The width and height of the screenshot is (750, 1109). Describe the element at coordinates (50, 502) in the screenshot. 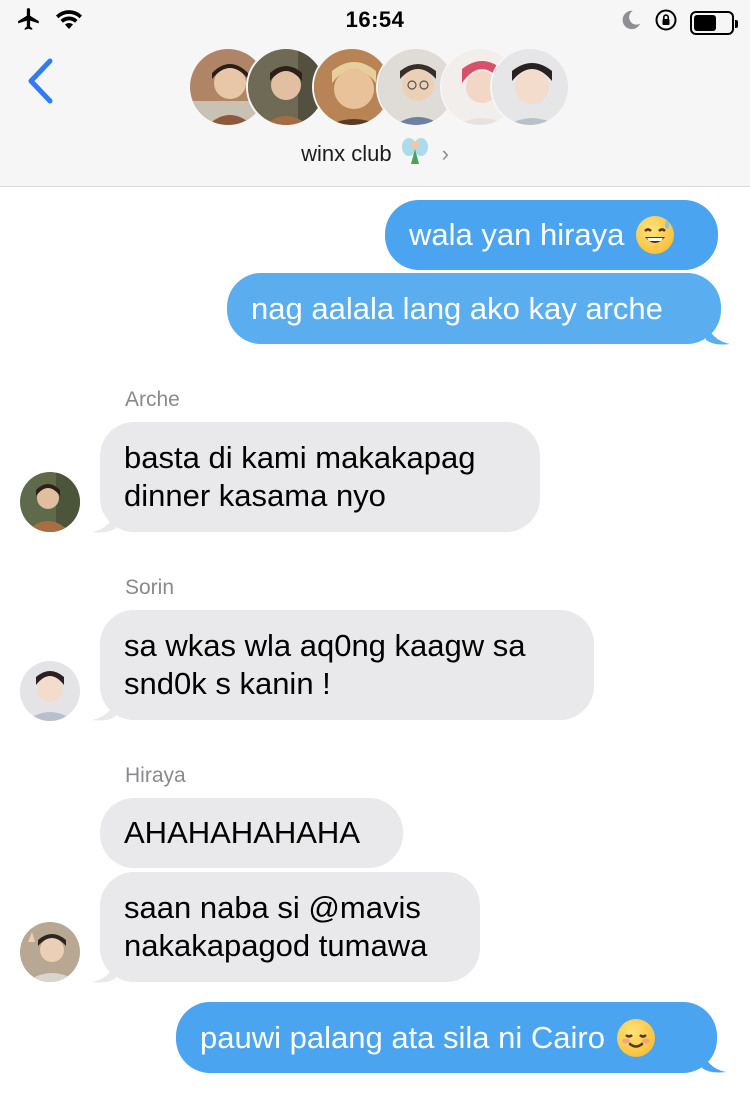

I see `sender-avatar-arche` at that location.